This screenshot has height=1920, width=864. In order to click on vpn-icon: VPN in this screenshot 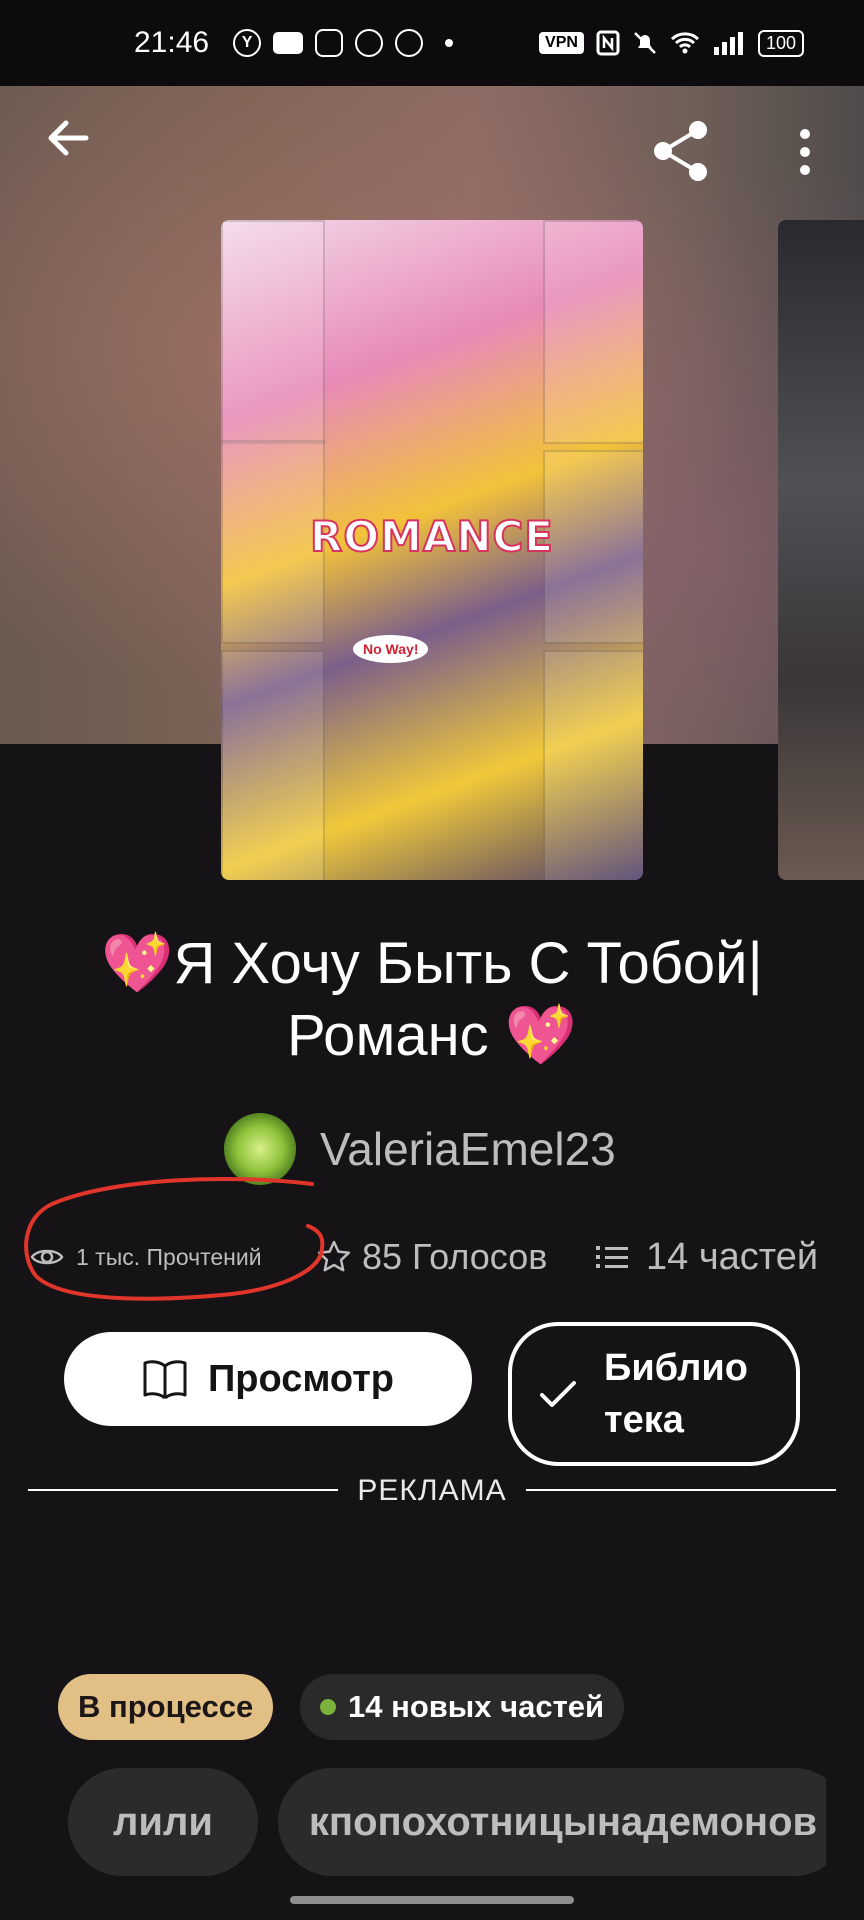, I will do `click(561, 43)`.